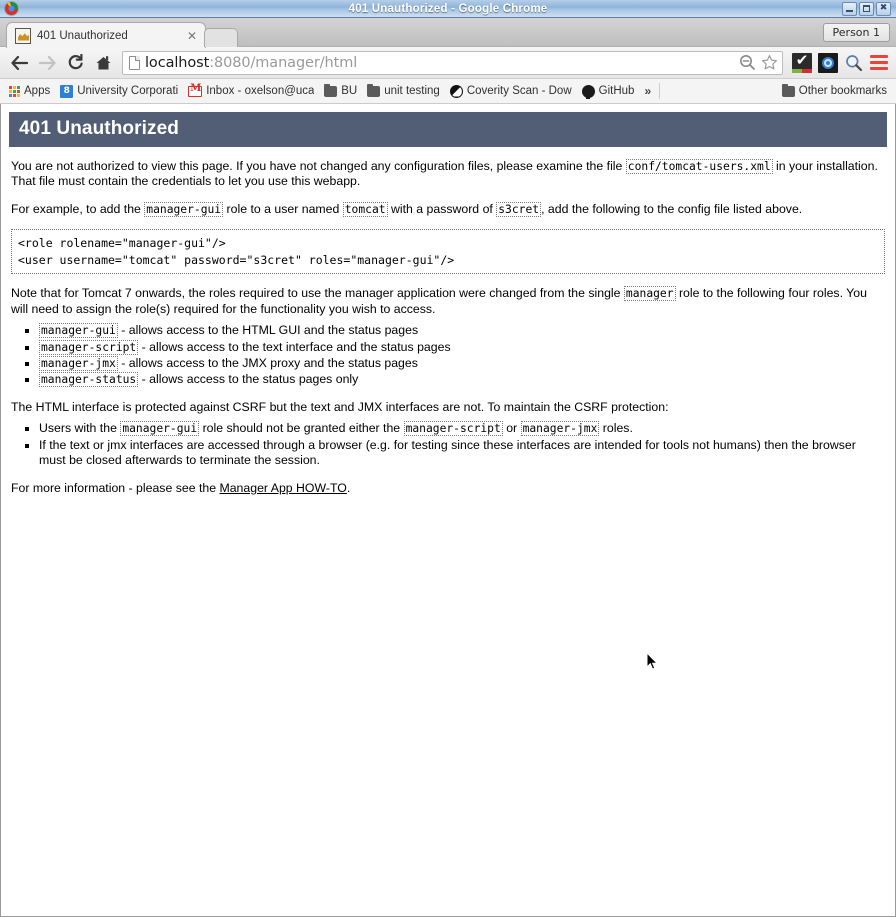 The image size is (896, 917). Describe the element at coordinates (195, 90) in the screenshot. I see `gmail-icon` at that location.